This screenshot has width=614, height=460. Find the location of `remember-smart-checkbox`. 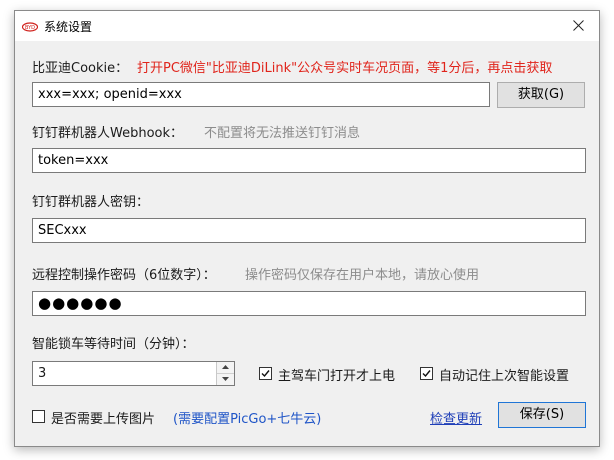

remember-smart-checkbox is located at coordinates (426, 373).